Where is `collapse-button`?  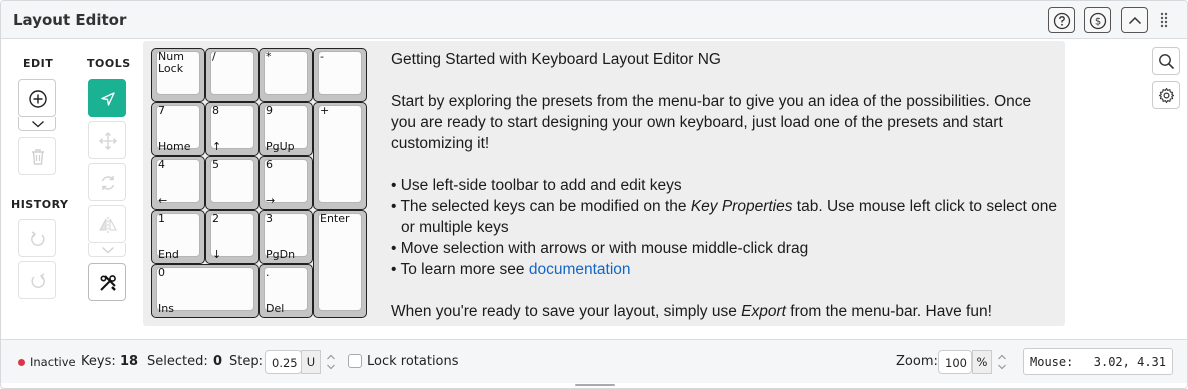
collapse-button is located at coordinates (1134, 20).